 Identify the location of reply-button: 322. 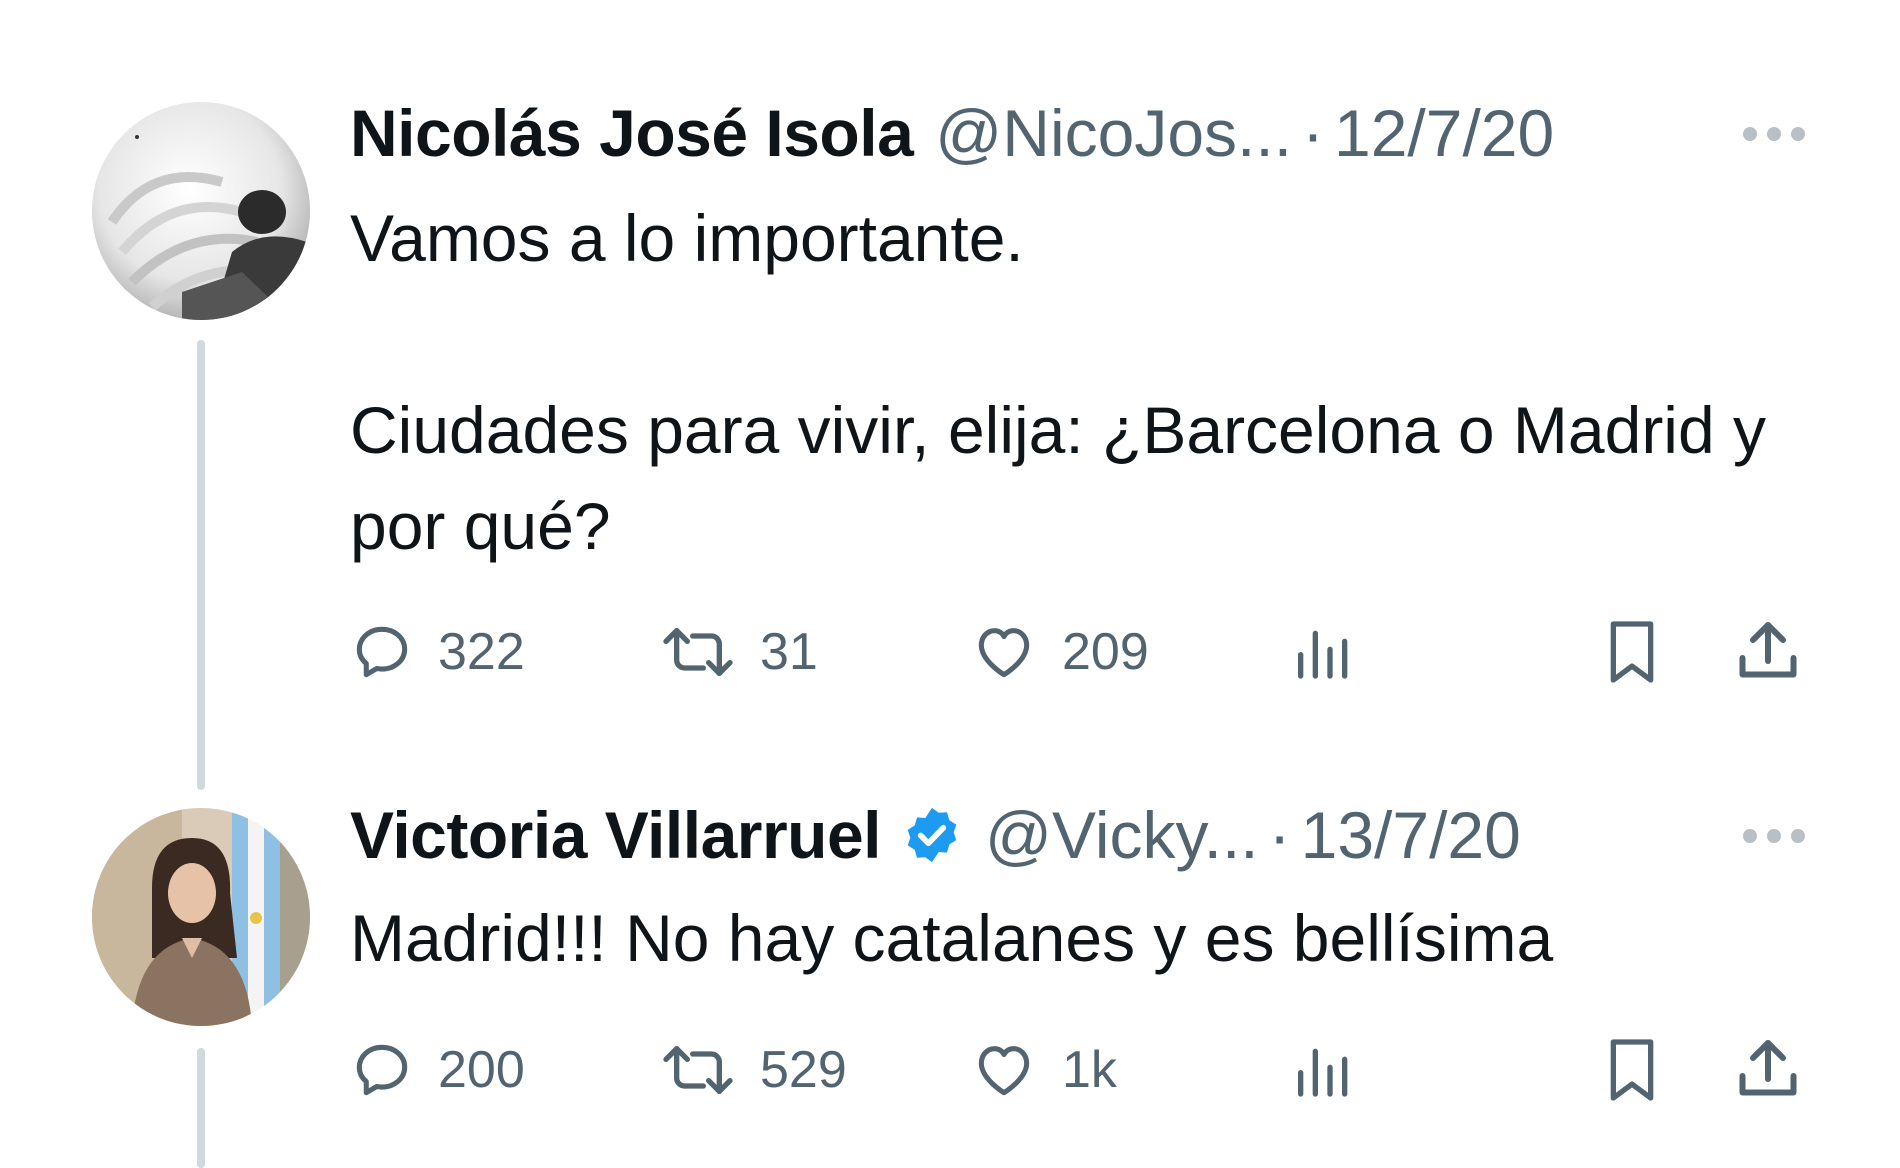
(437, 652).